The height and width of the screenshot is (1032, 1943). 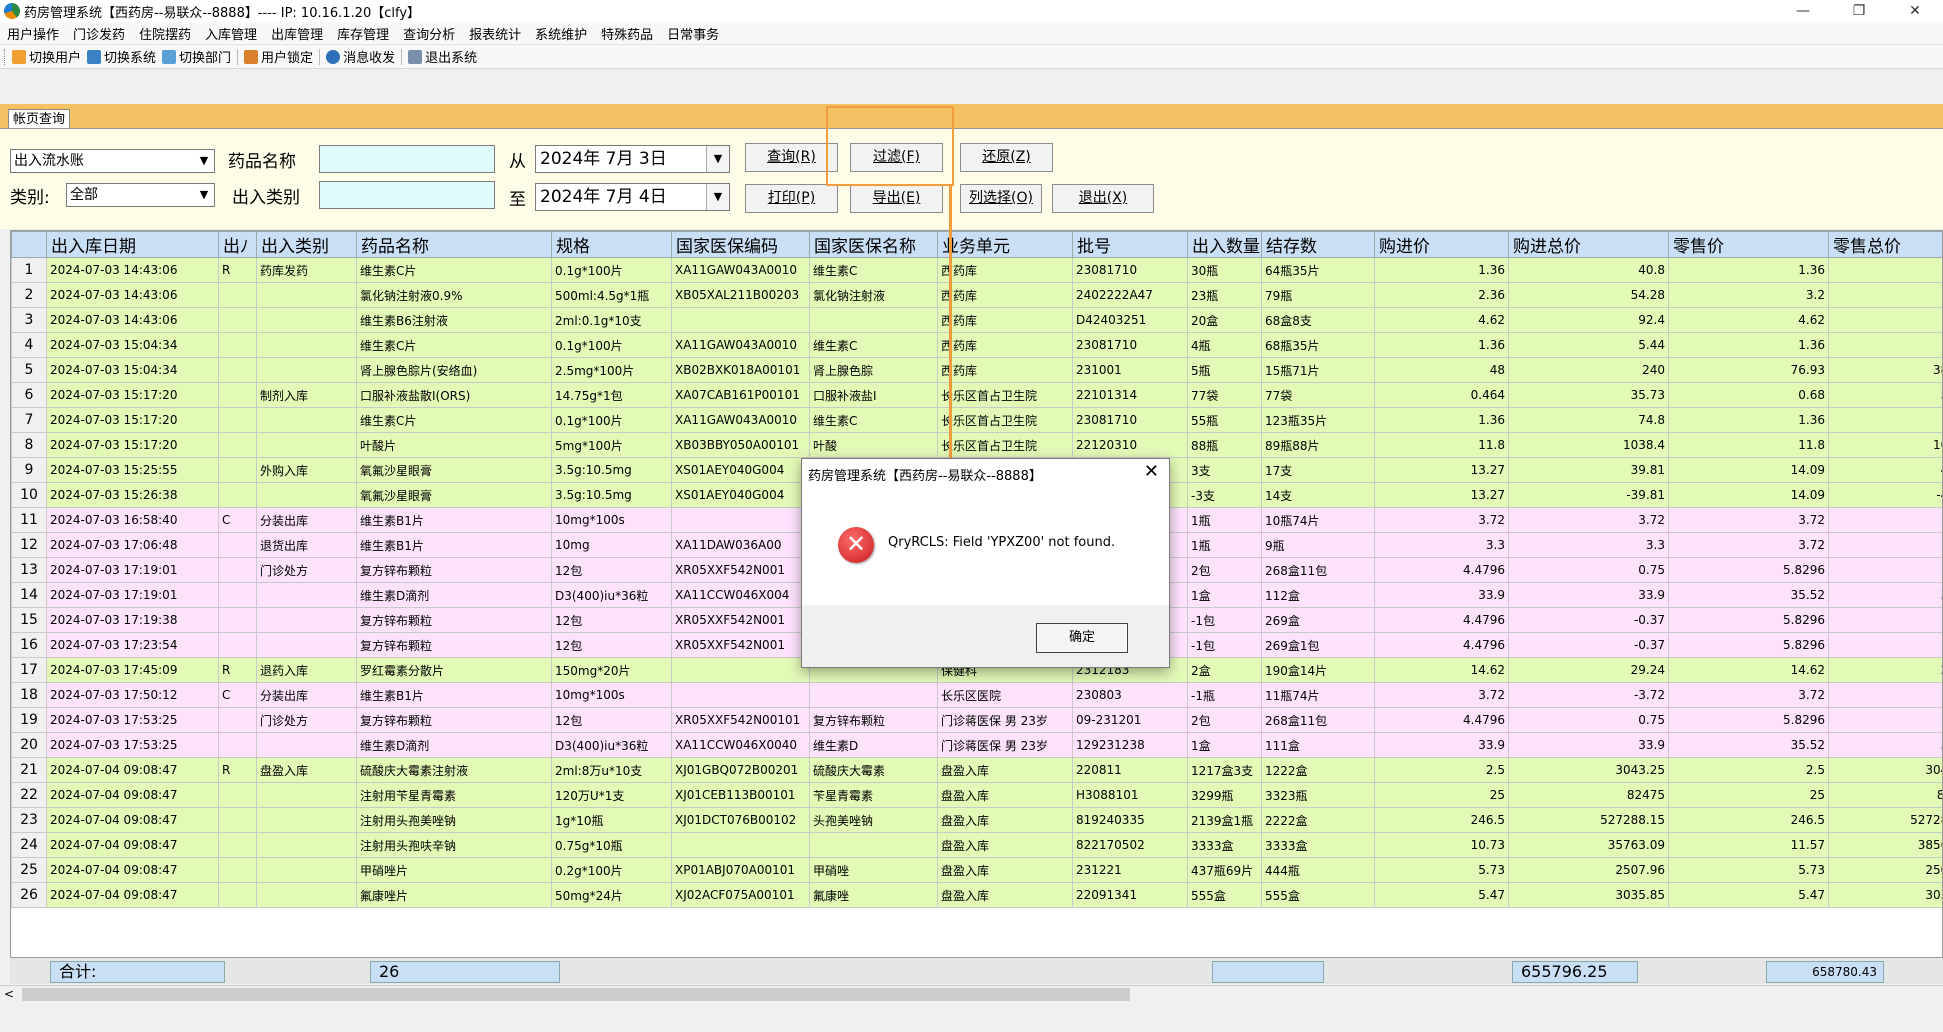 What do you see at coordinates (791, 198) in the screenshot?
I see `print-button: 打印(P)` at bounding box center [791, 198].